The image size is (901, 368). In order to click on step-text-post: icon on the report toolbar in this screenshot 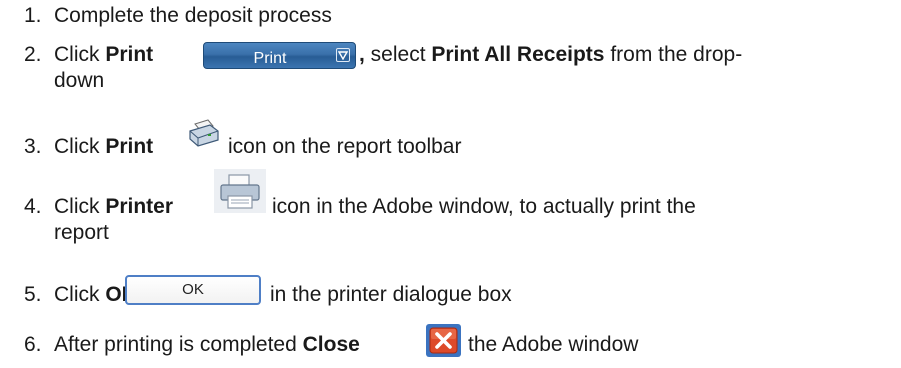, I will do `click(345, 146)`.